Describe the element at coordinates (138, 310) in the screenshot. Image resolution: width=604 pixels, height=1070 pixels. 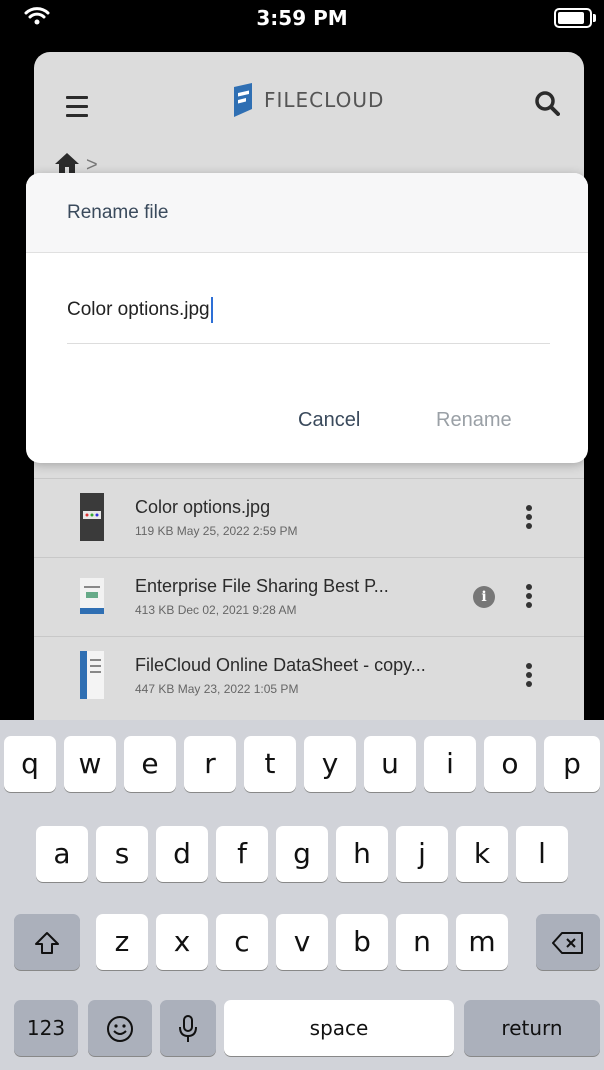
I see `filename-input-value: Color options.jpg` at that location.